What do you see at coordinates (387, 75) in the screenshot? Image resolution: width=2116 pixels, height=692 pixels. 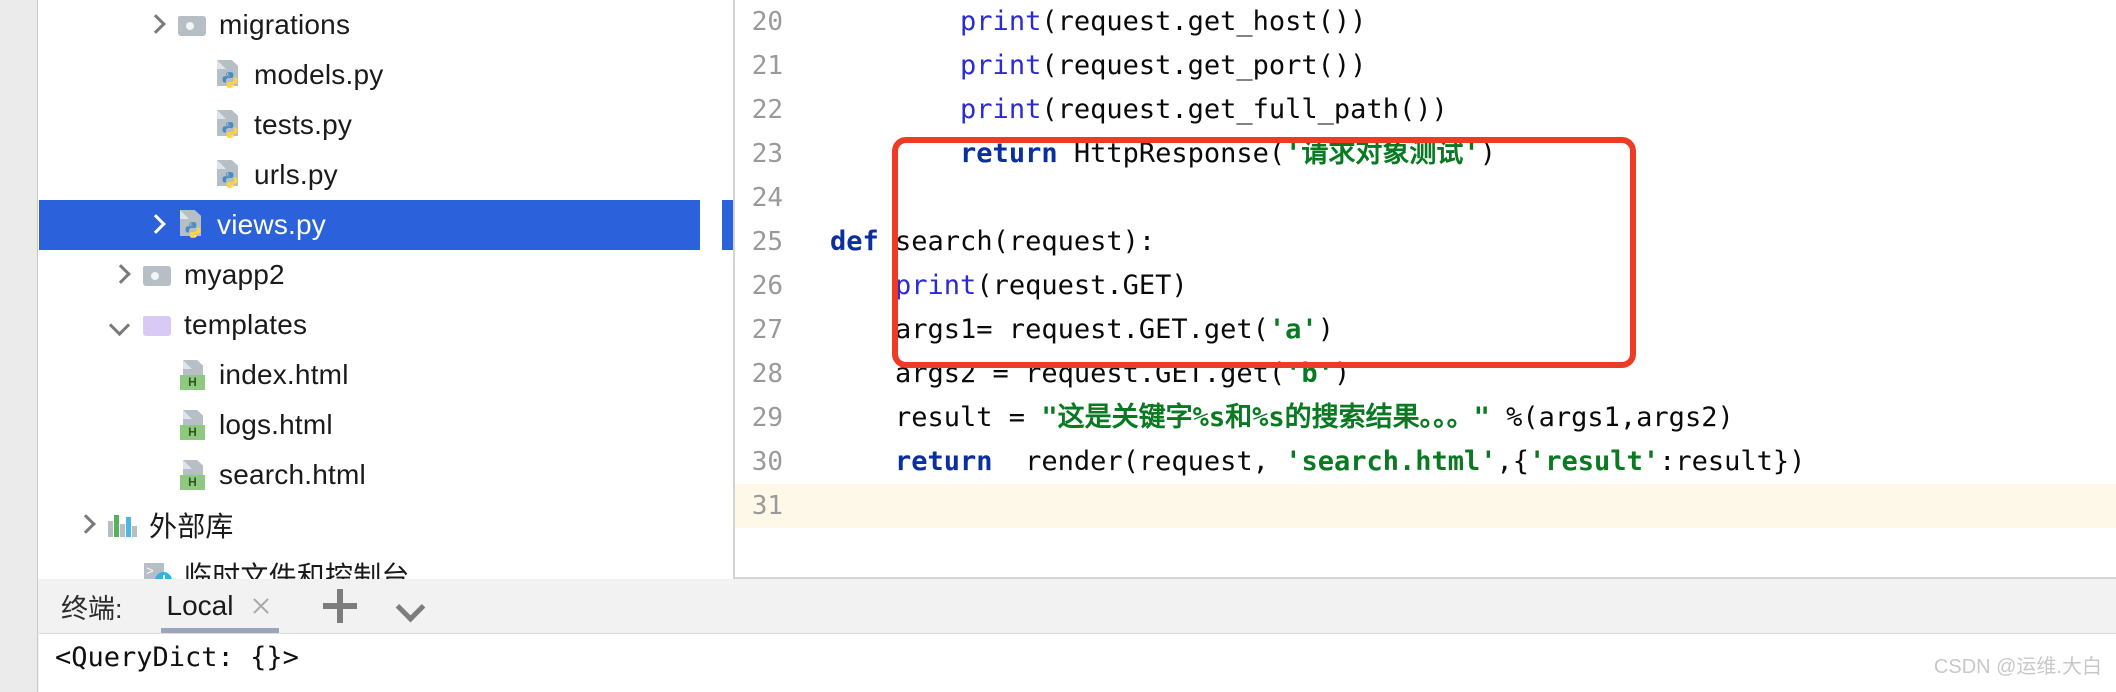 I see `tree-item-modelspy: models.py` at bounding box center [387, 75].